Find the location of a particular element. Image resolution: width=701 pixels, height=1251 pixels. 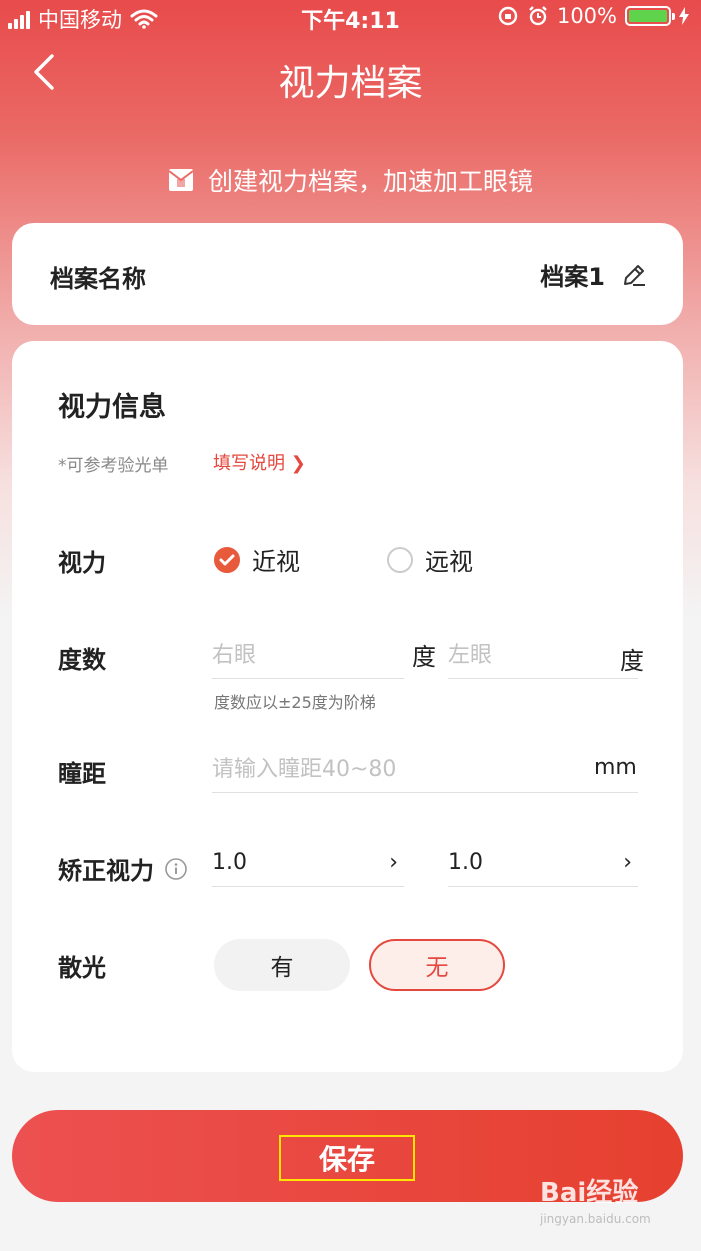

banner: 创建视力档案，加速加工眼镜 is located at coordinates (350, 180).